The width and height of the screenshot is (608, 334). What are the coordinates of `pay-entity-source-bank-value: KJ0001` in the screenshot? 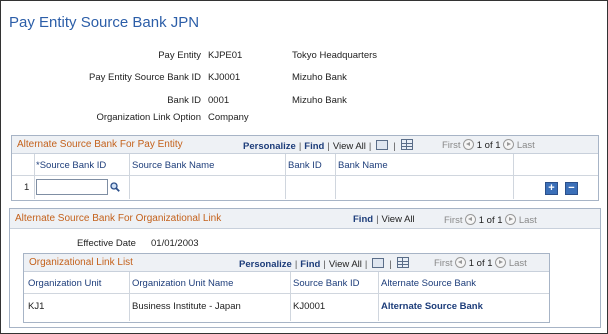 It's located at (224, 77).